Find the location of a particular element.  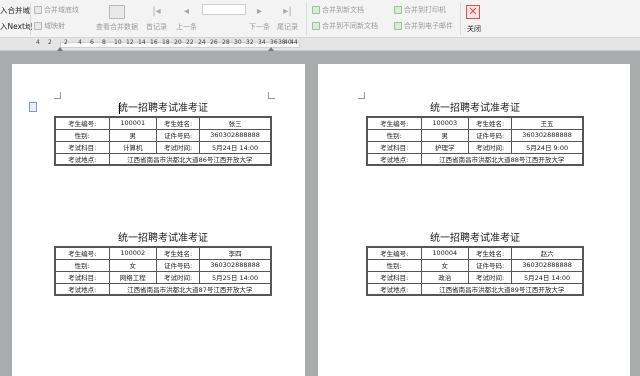

left-indent-marker is located at coordinates (60, 49).